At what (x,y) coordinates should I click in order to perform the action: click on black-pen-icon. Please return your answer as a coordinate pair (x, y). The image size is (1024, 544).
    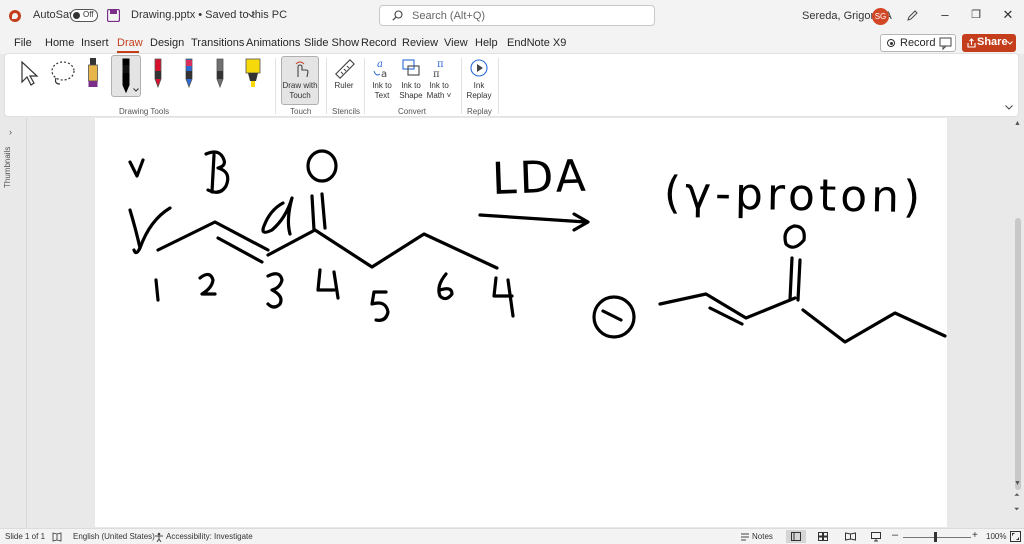
    Looking at the image, I should click on (126, 76).